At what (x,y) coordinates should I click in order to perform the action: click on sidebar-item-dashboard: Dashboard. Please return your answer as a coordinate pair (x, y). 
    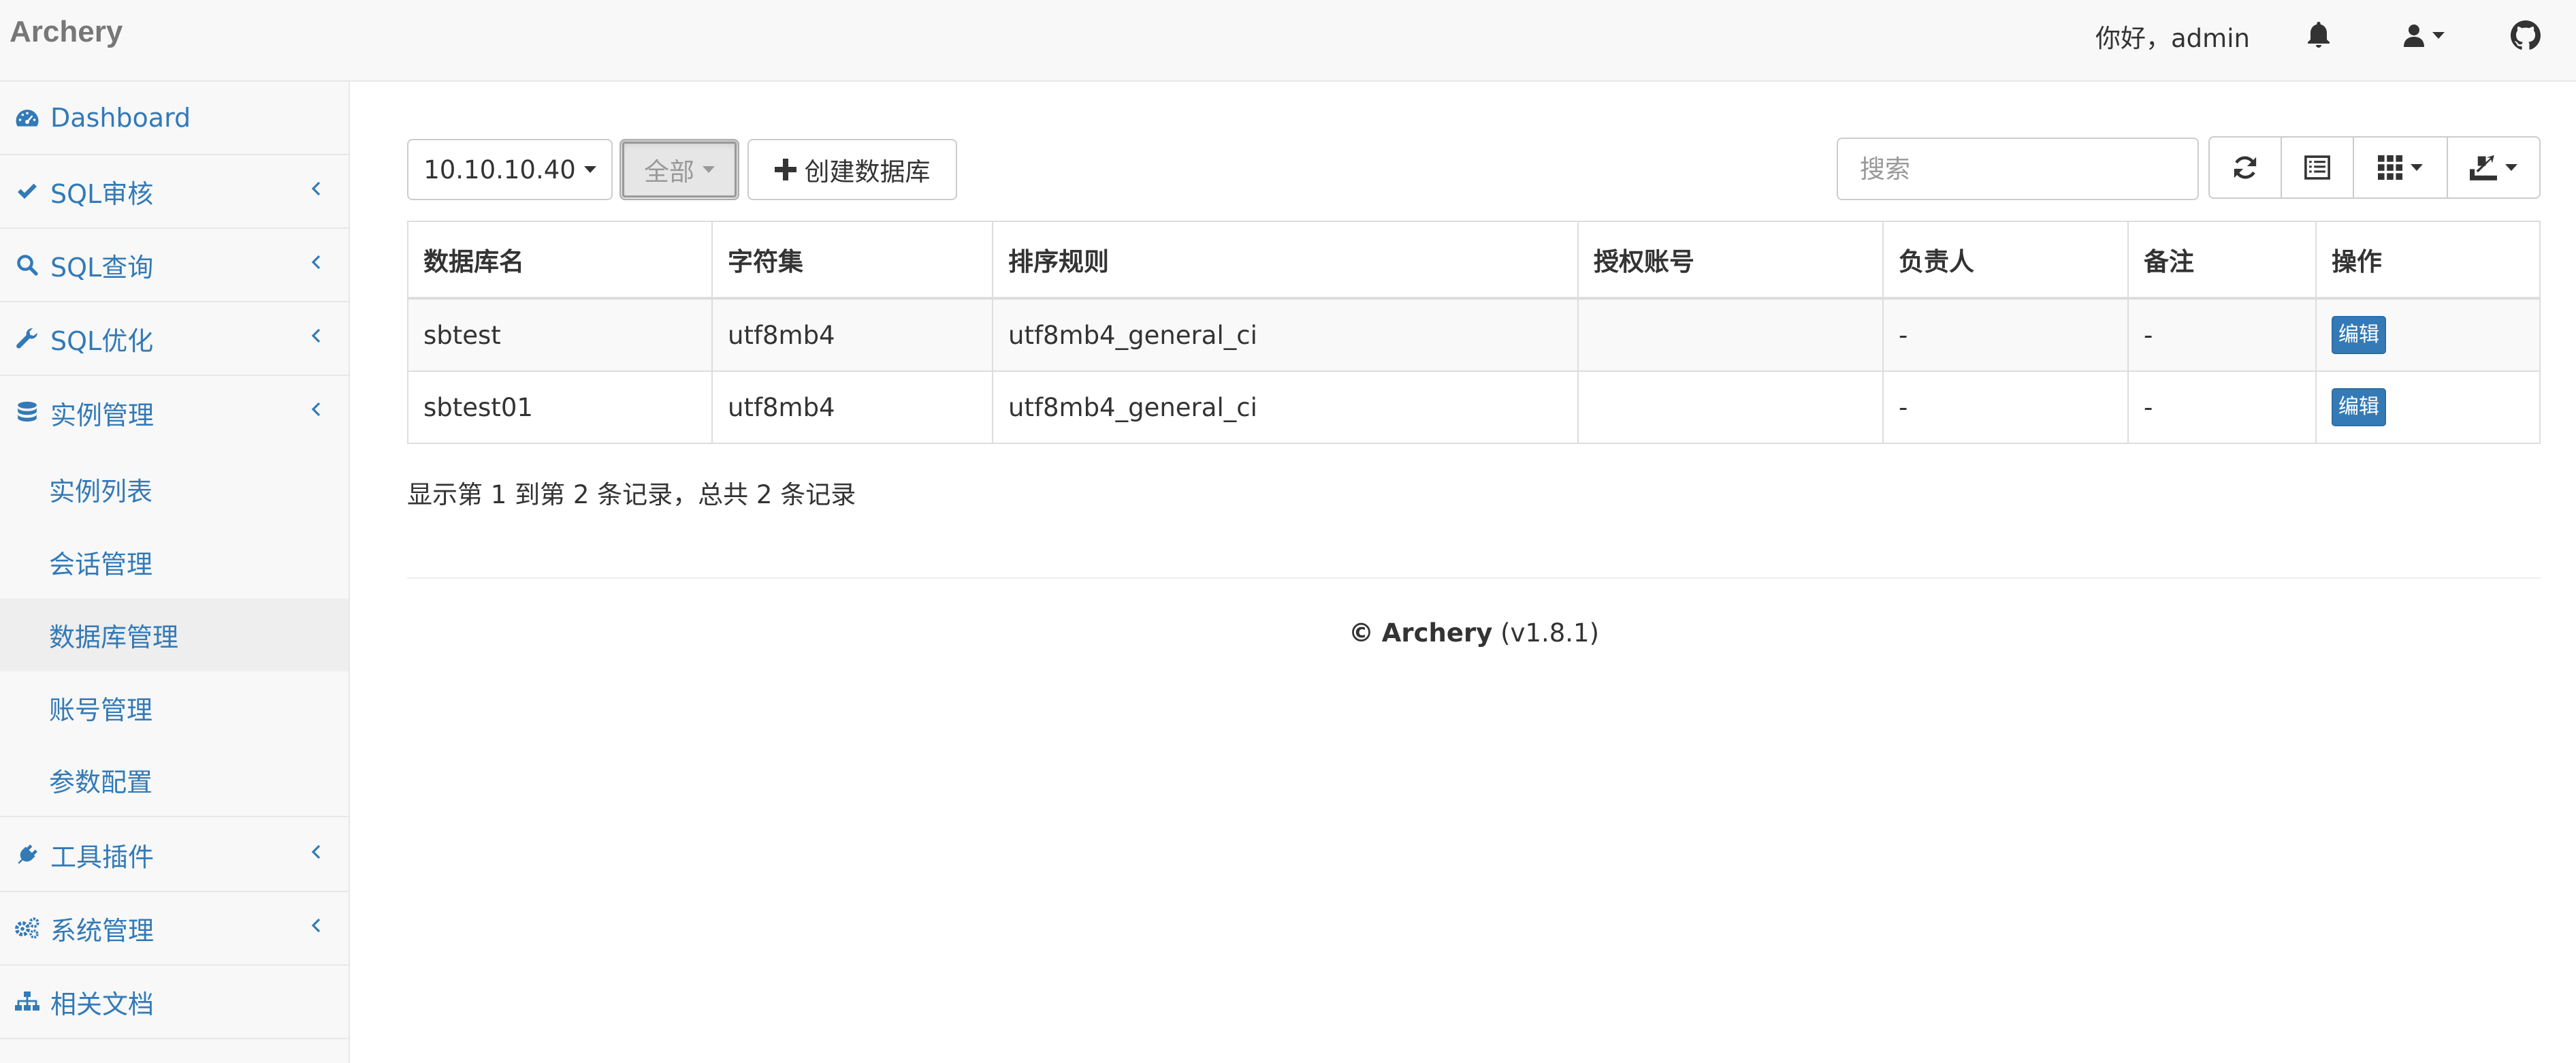
    Looking at the image, I should click on (175, 118).